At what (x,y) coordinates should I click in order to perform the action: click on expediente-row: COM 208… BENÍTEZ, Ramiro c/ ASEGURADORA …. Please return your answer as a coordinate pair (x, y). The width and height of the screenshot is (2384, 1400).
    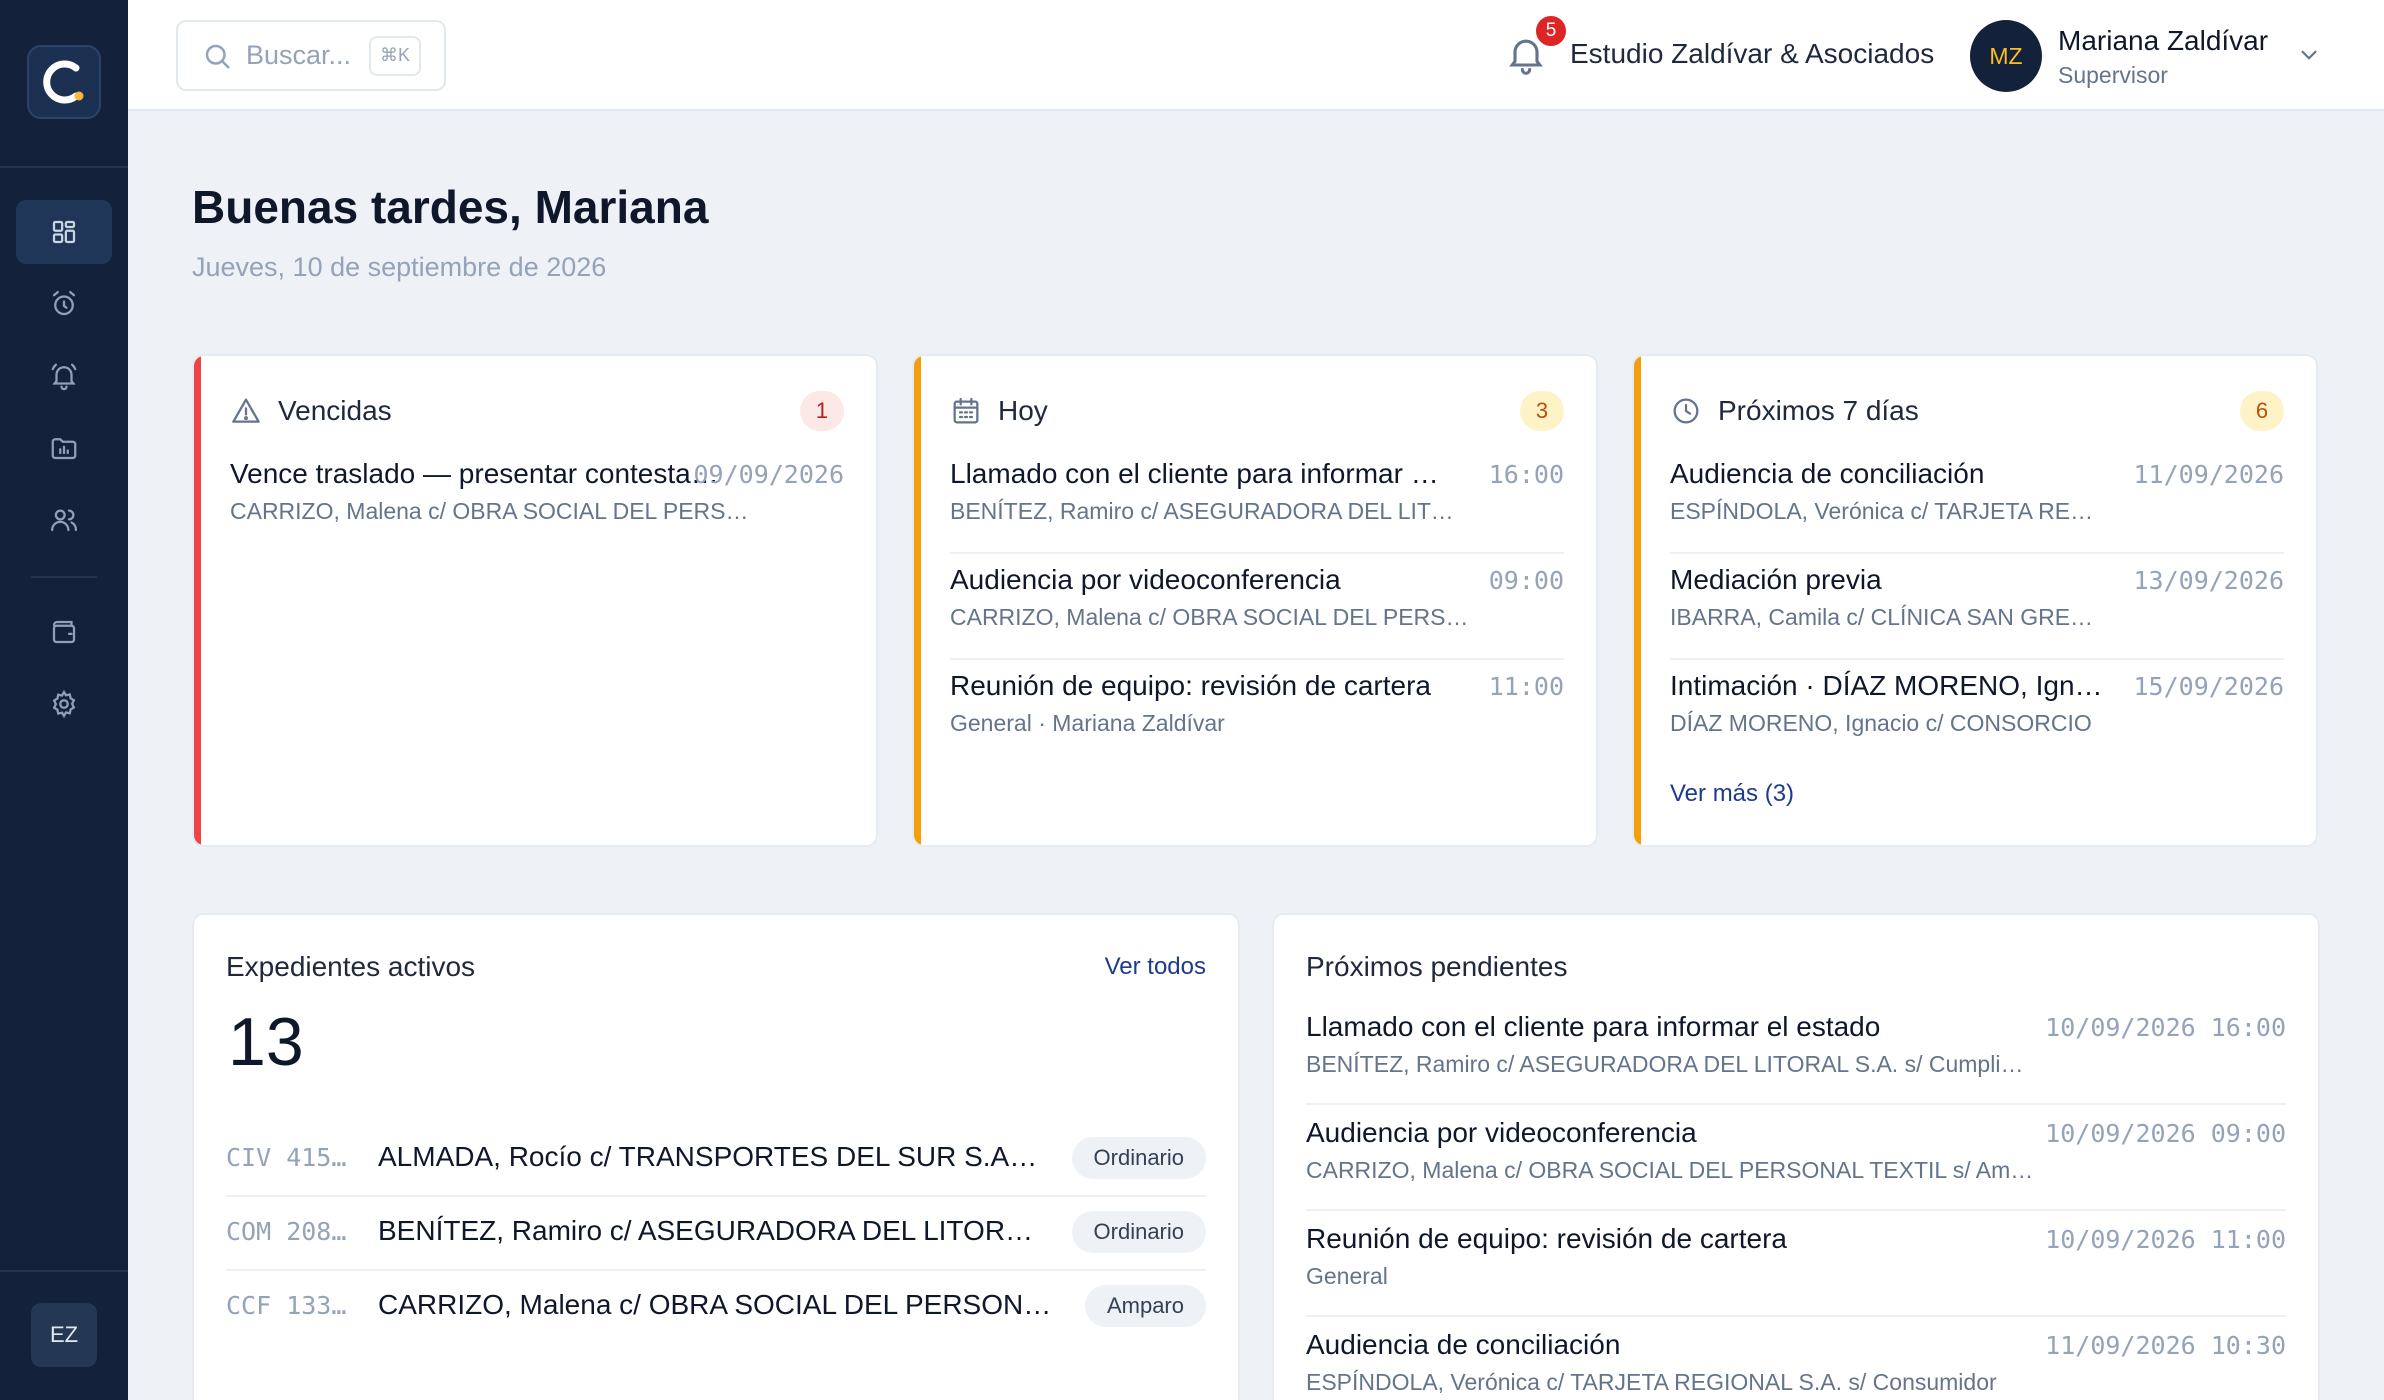
    Looking at the image, I should click on (716, 1234).